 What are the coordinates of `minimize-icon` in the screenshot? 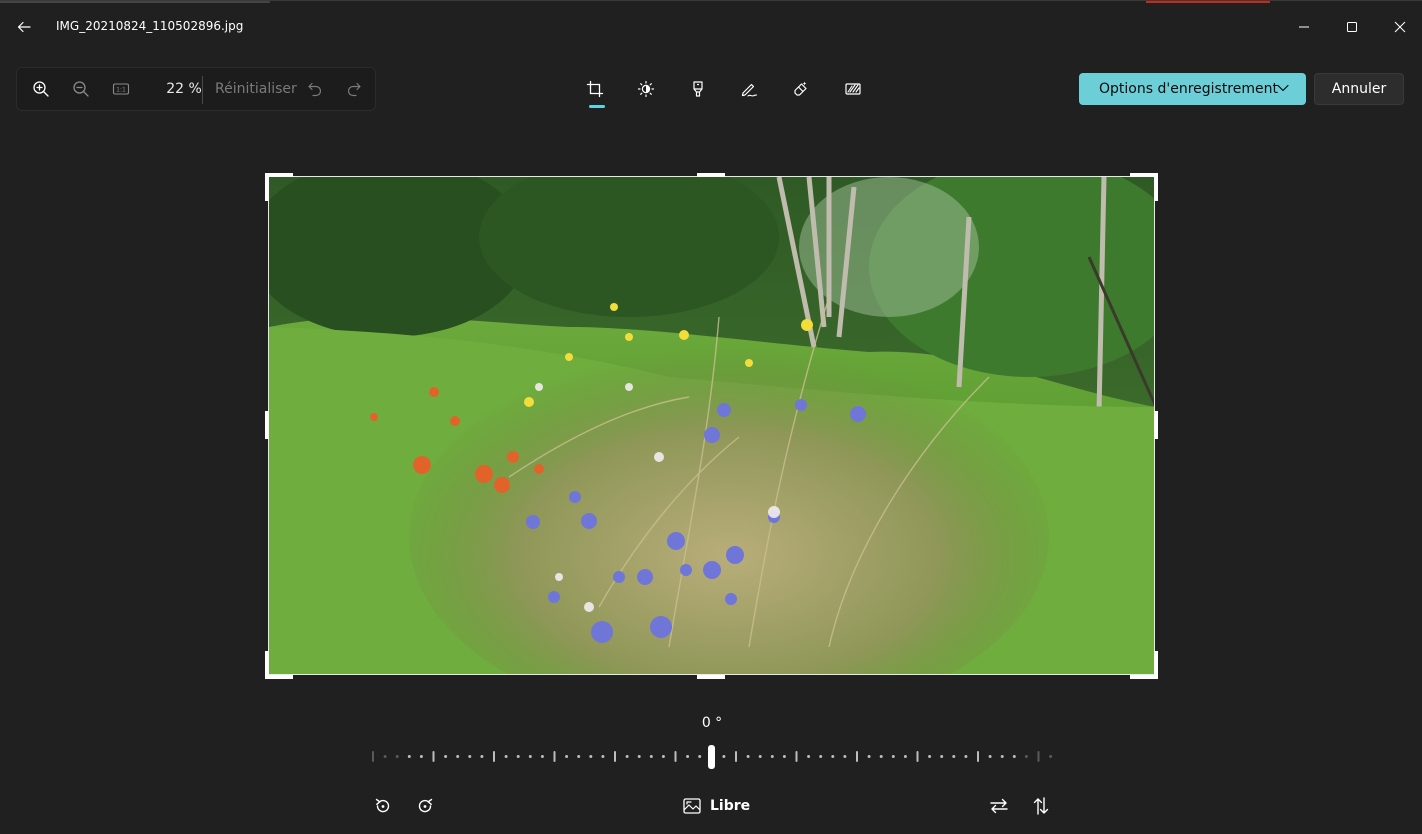 It's located at (1304, 27).